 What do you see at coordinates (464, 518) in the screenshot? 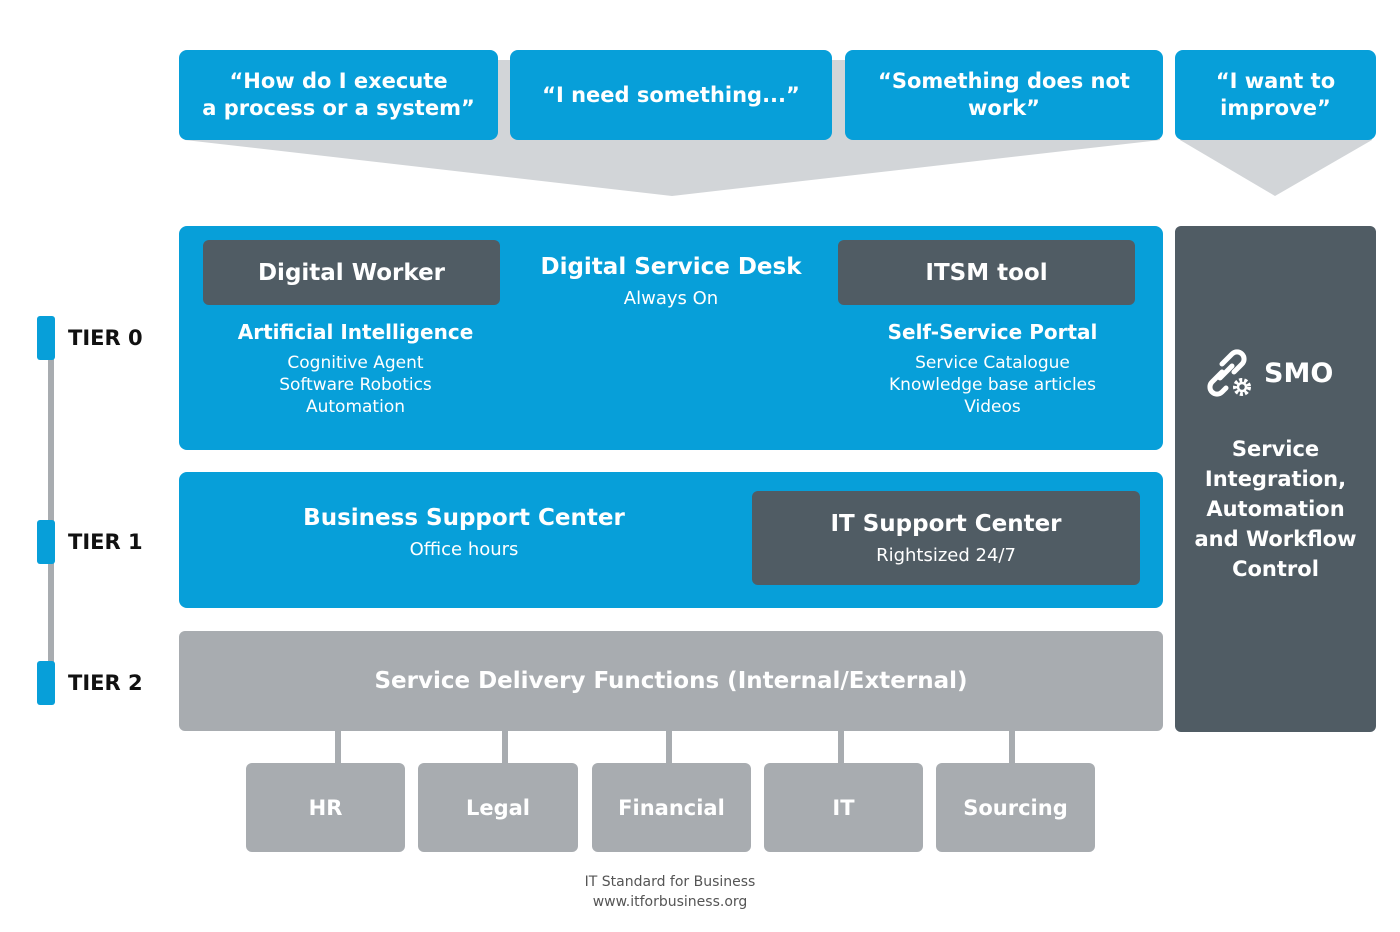
I see `bsc-title: Business Support Center` at bounding box center [464, 518].